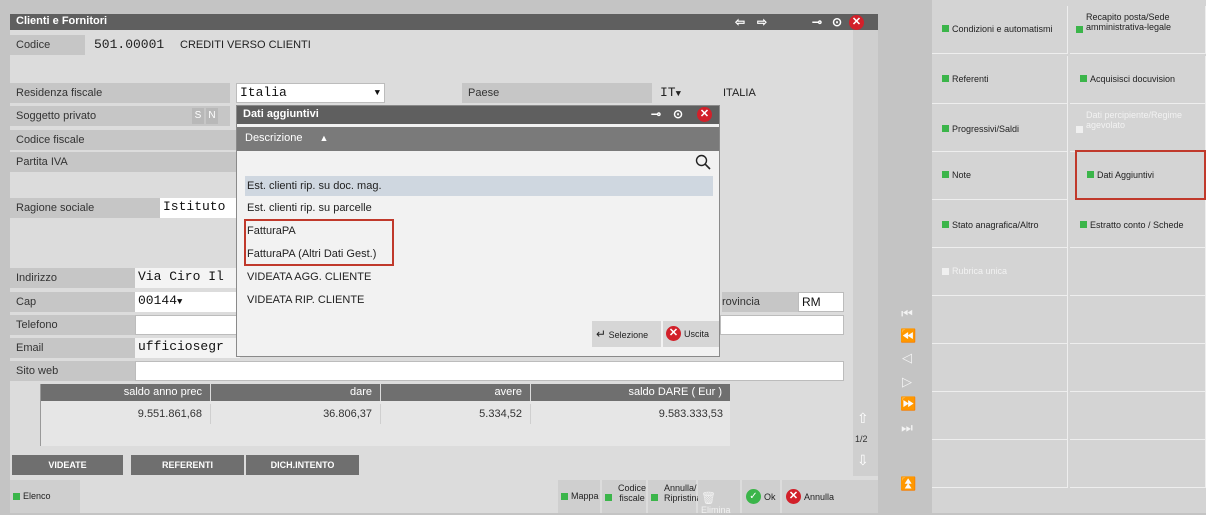  What do you see at coordinates (72, 348) in the screenshot?
I see `email-label: Email` at bounding box center [72, 348].